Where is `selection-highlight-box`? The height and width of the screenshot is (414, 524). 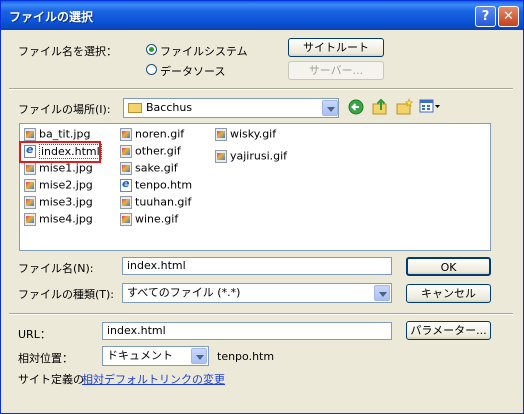 selection-highlight-box is located at coordinates (60, 152).